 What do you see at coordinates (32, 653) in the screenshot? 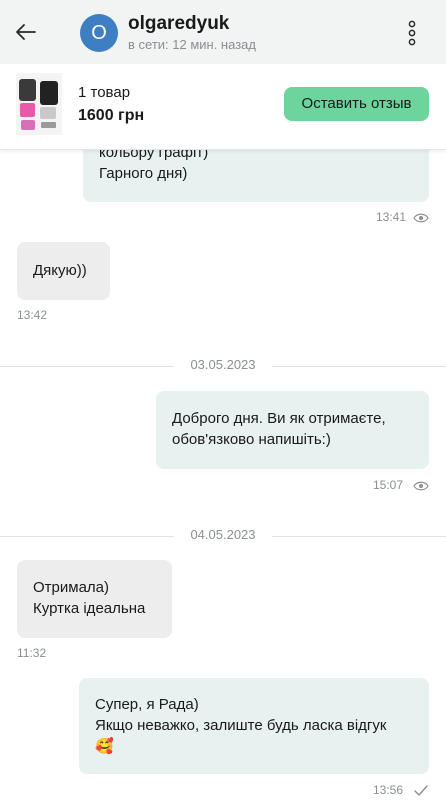
I see `message-time: 11:32` at bounding box center [32, 653].